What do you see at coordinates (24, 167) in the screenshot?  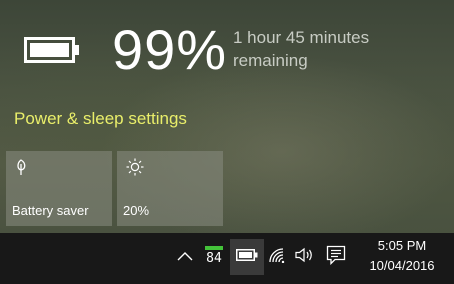 I see `leaf-icon` at bounding box center [24, 167].